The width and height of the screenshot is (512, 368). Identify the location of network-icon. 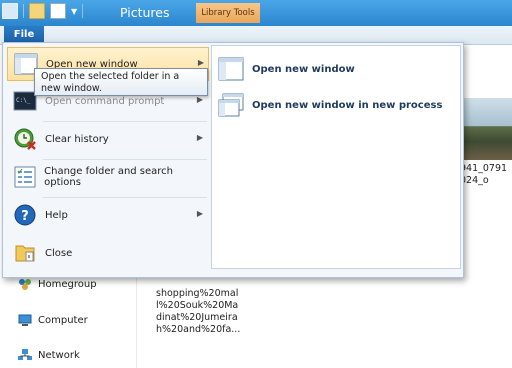
(25, 354).